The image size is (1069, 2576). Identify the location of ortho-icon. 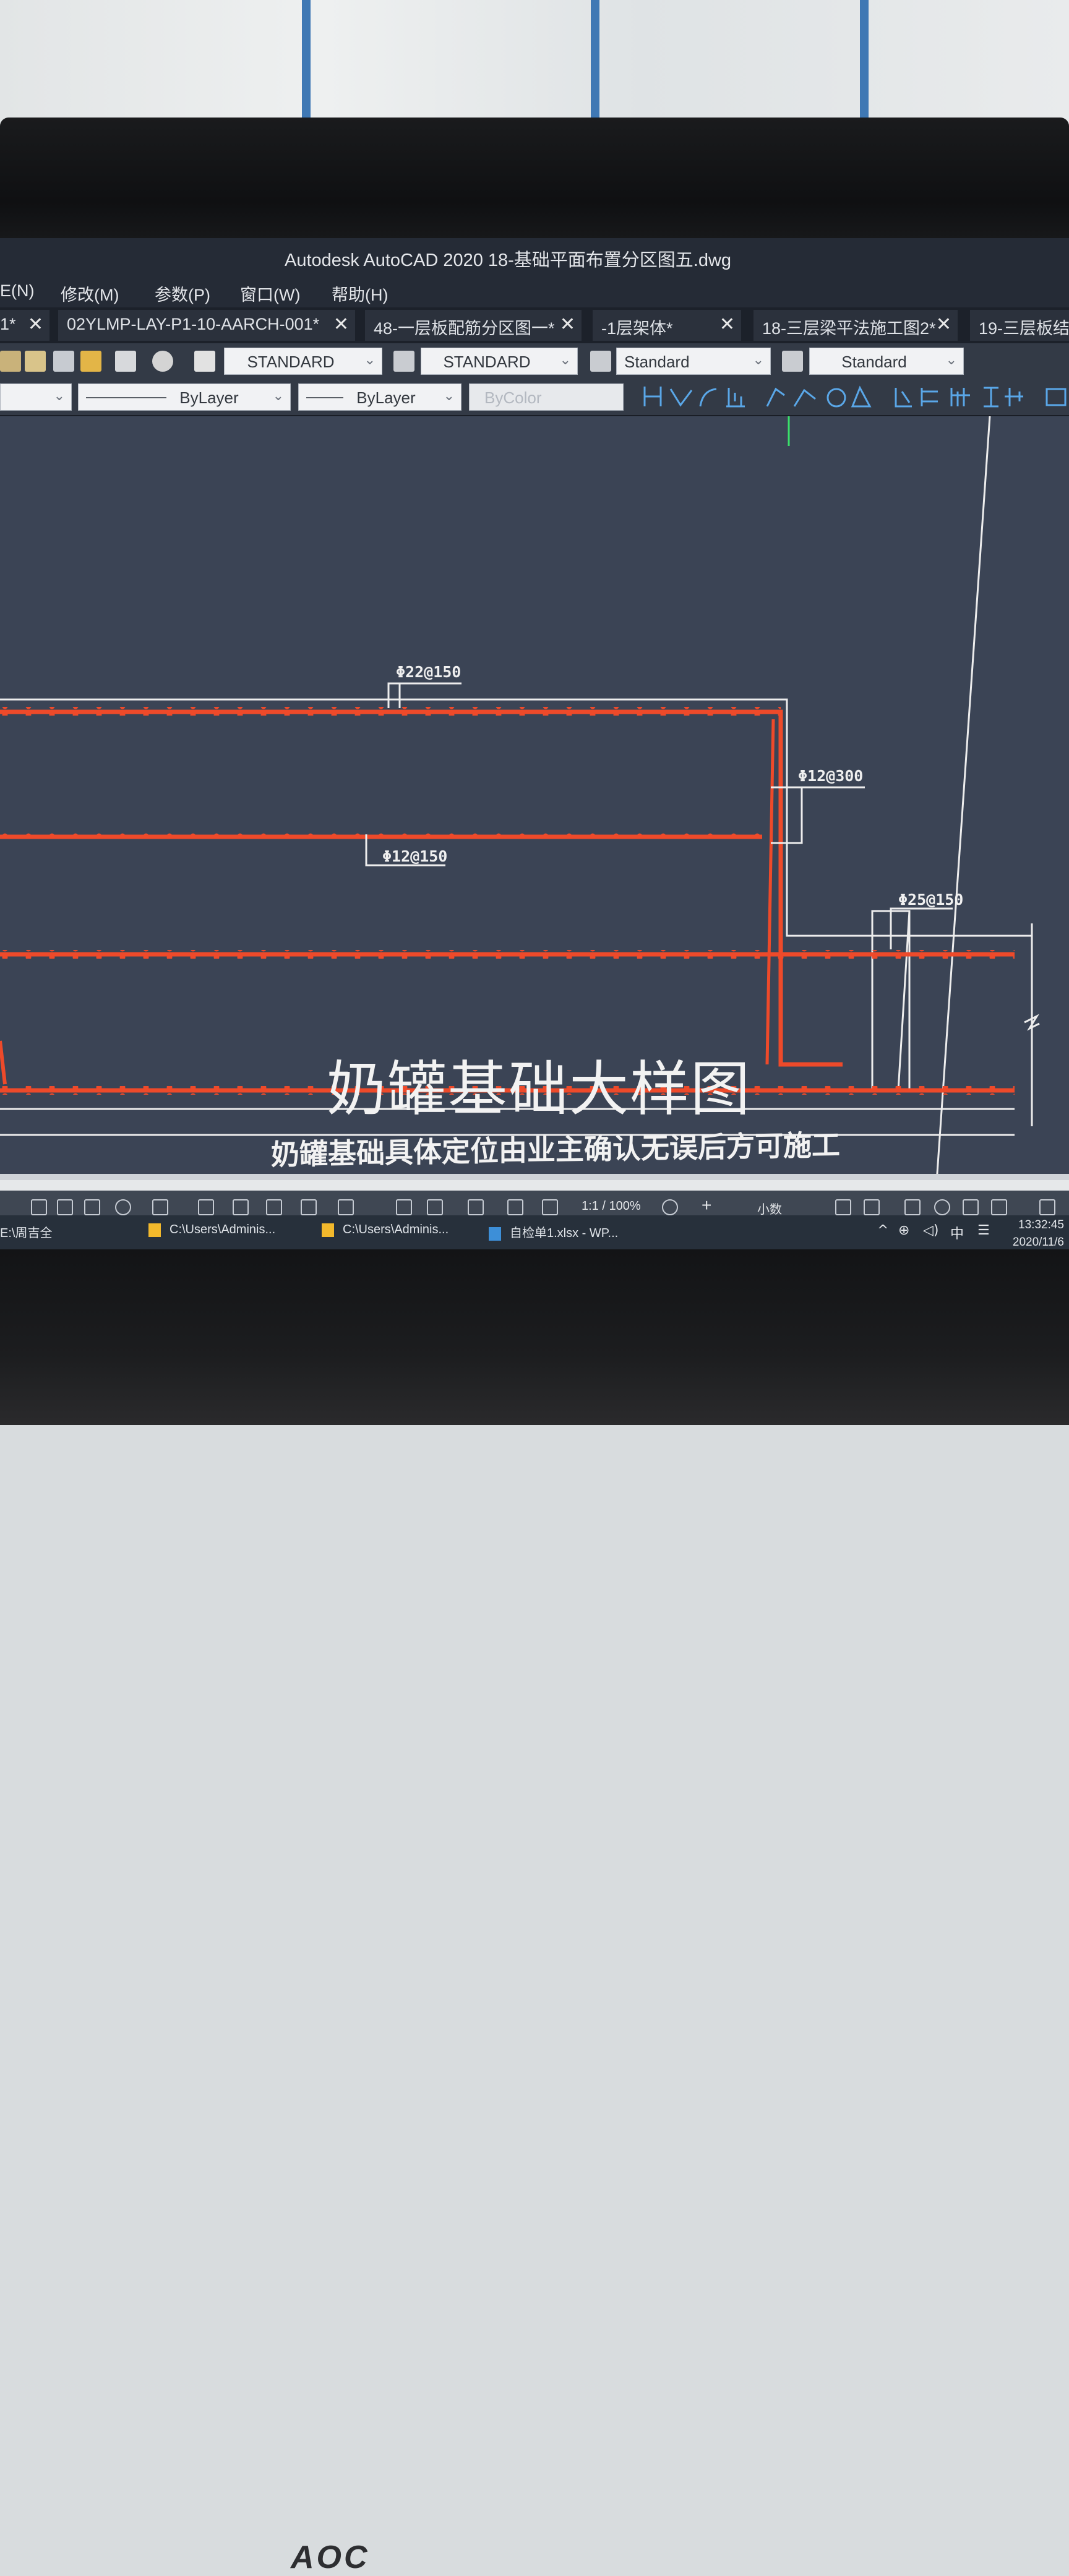
(92, 1207).